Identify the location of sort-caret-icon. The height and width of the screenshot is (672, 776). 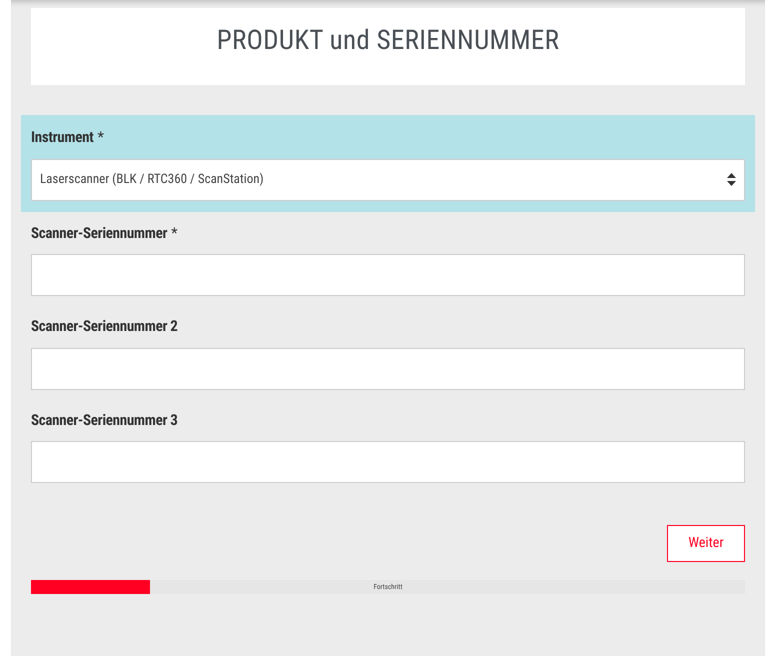
(731, 179).